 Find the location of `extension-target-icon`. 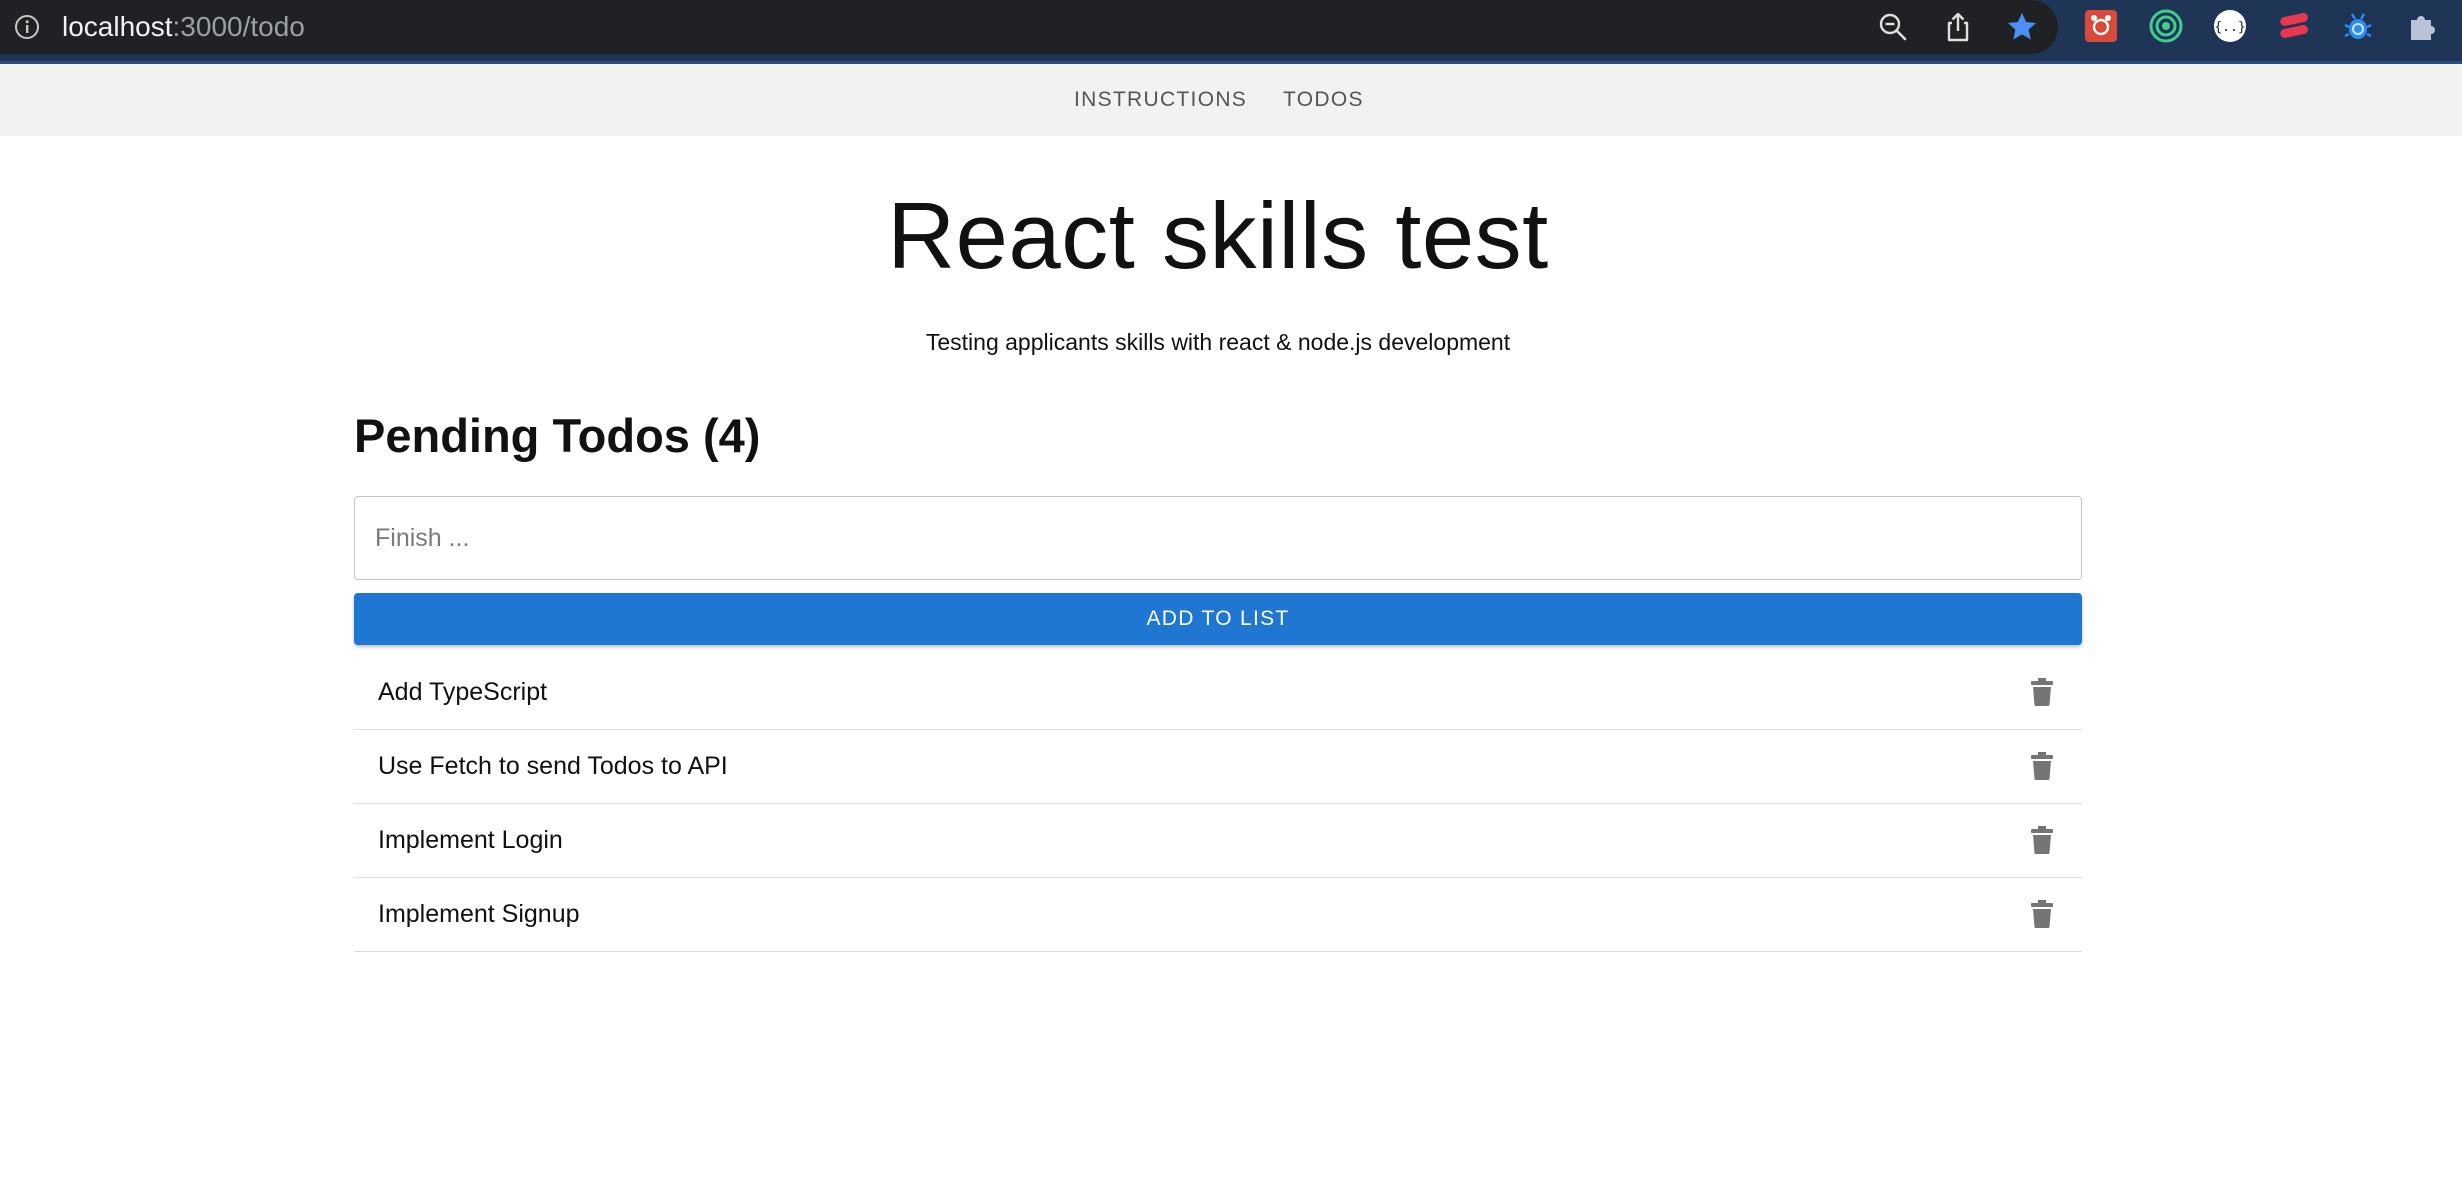

extension-target-icon is located at coordinates (2166, 26).